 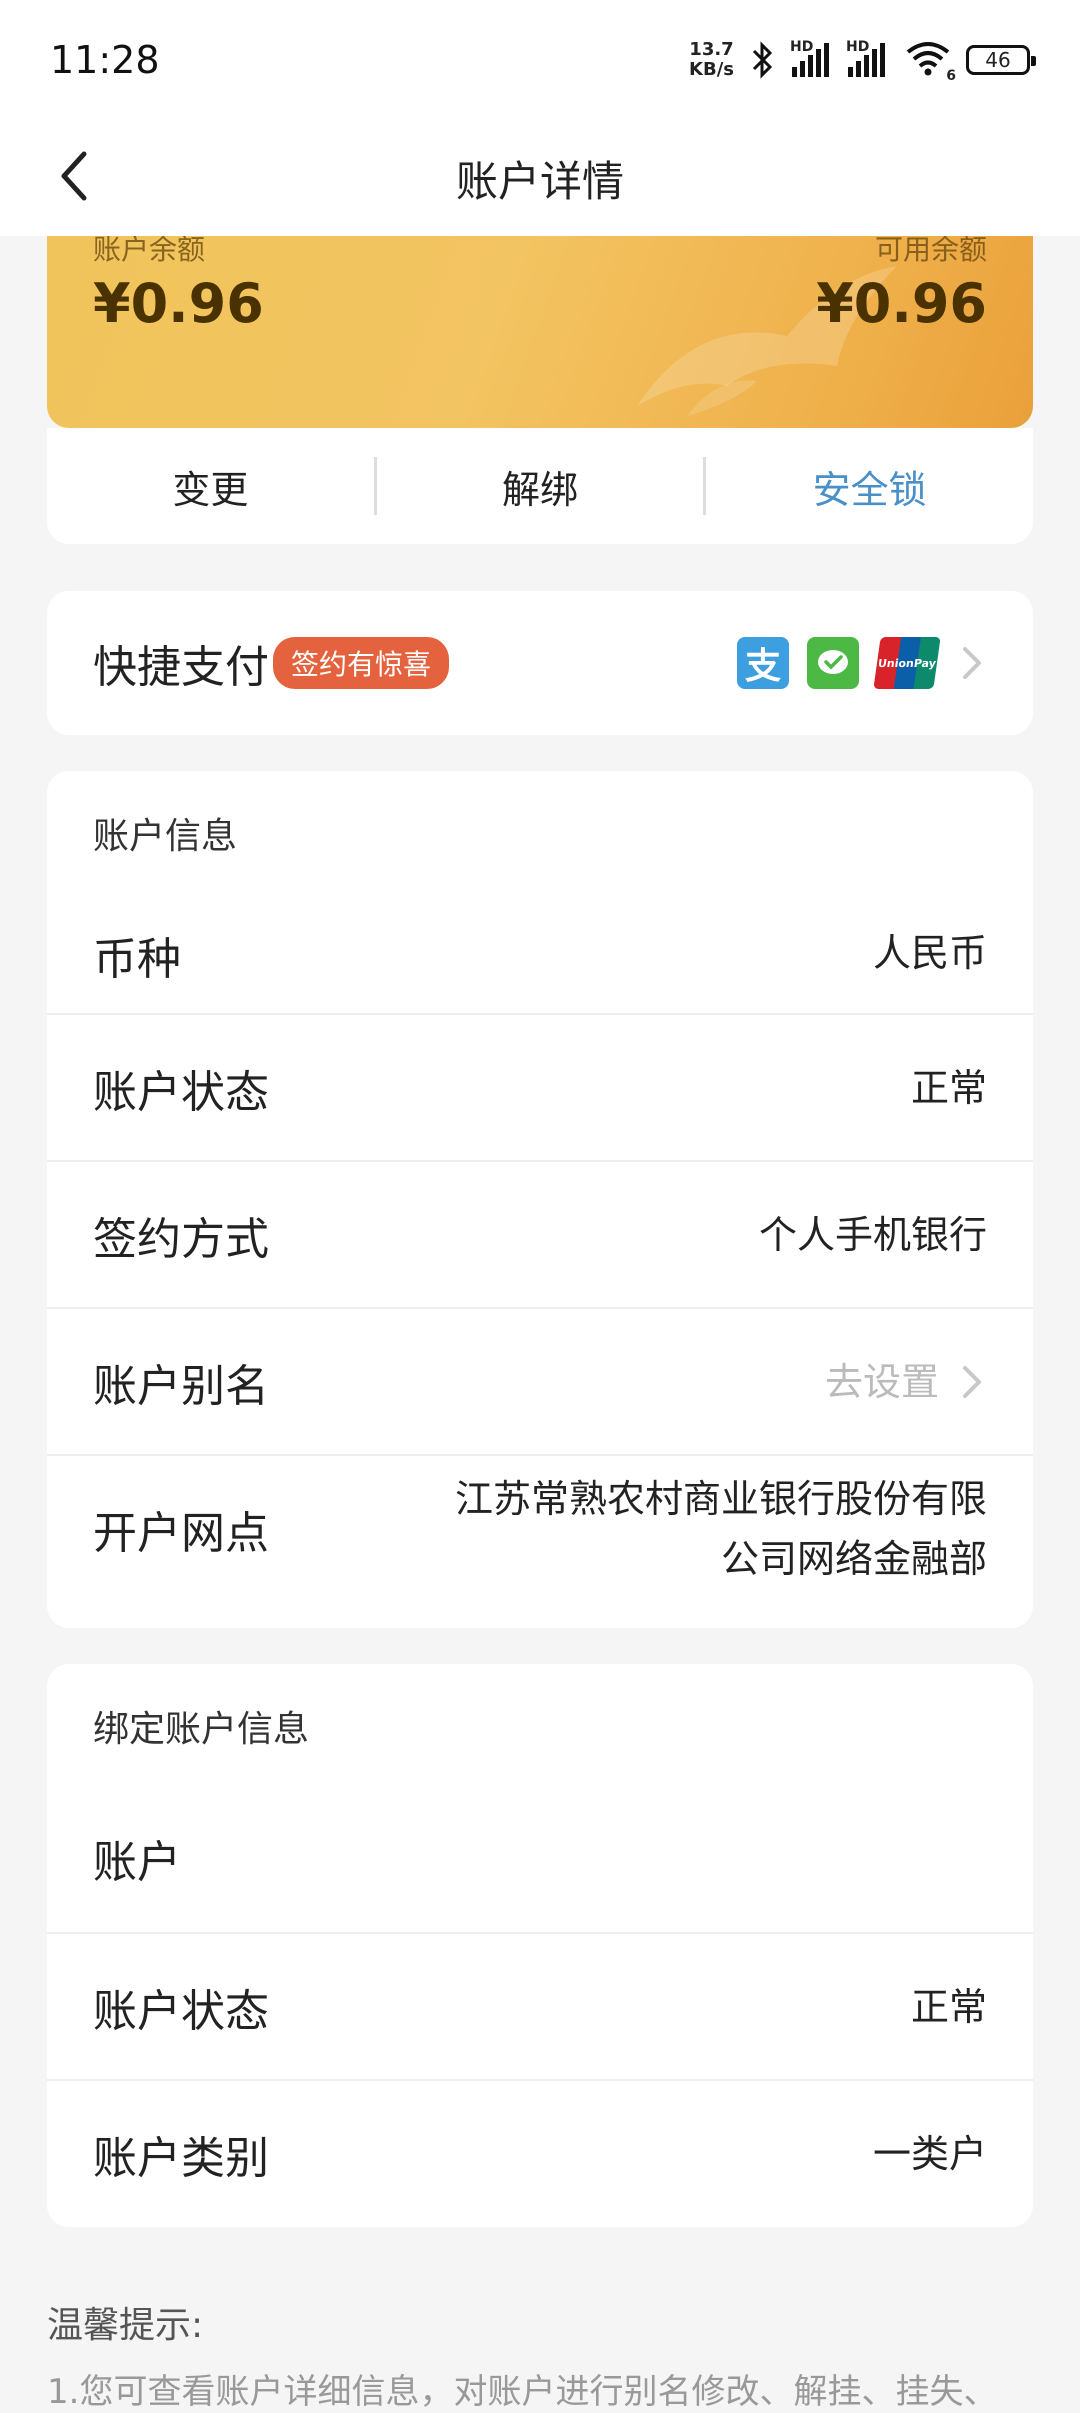 I want to click on row-key: 签约方式, so click(x=181, y=1239).